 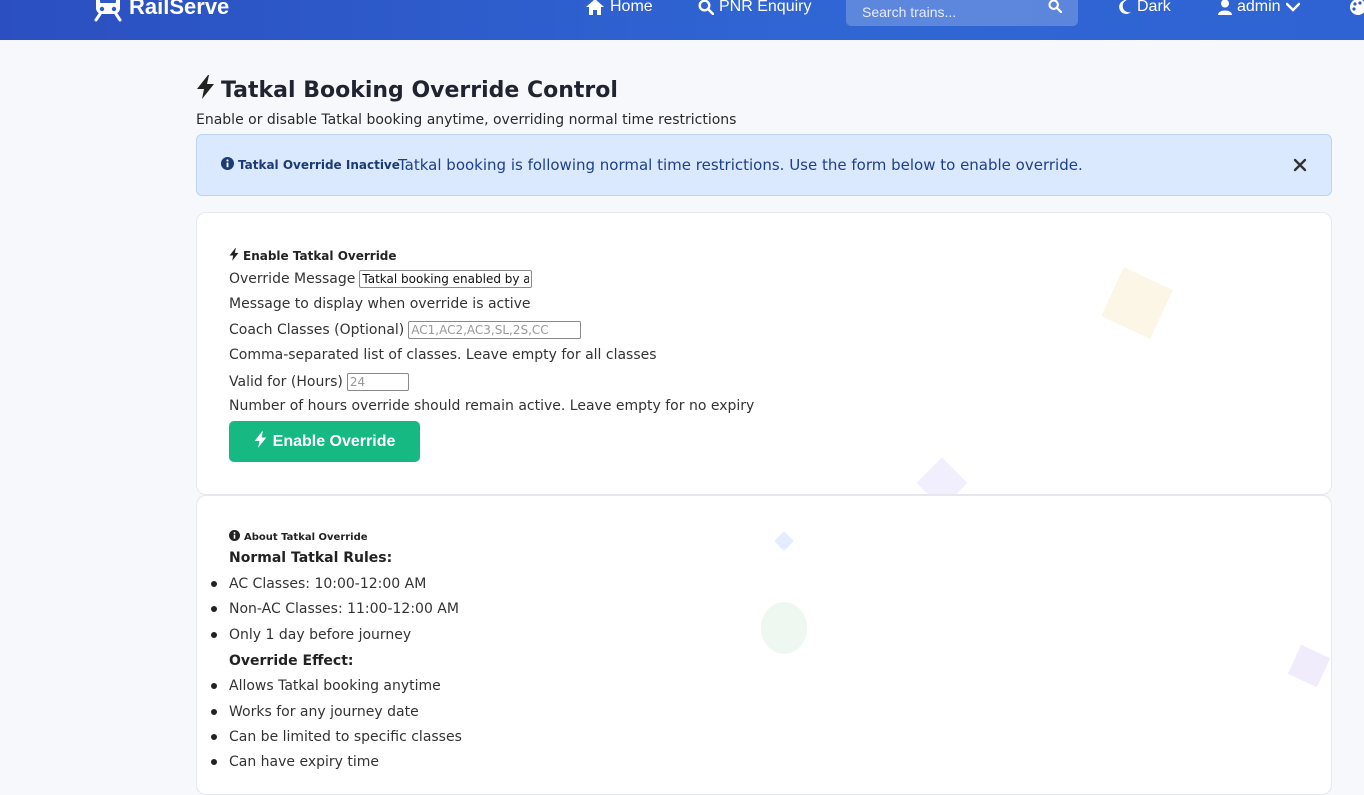 I want to click on message-row: Override Message, so click(x=381, y=279).